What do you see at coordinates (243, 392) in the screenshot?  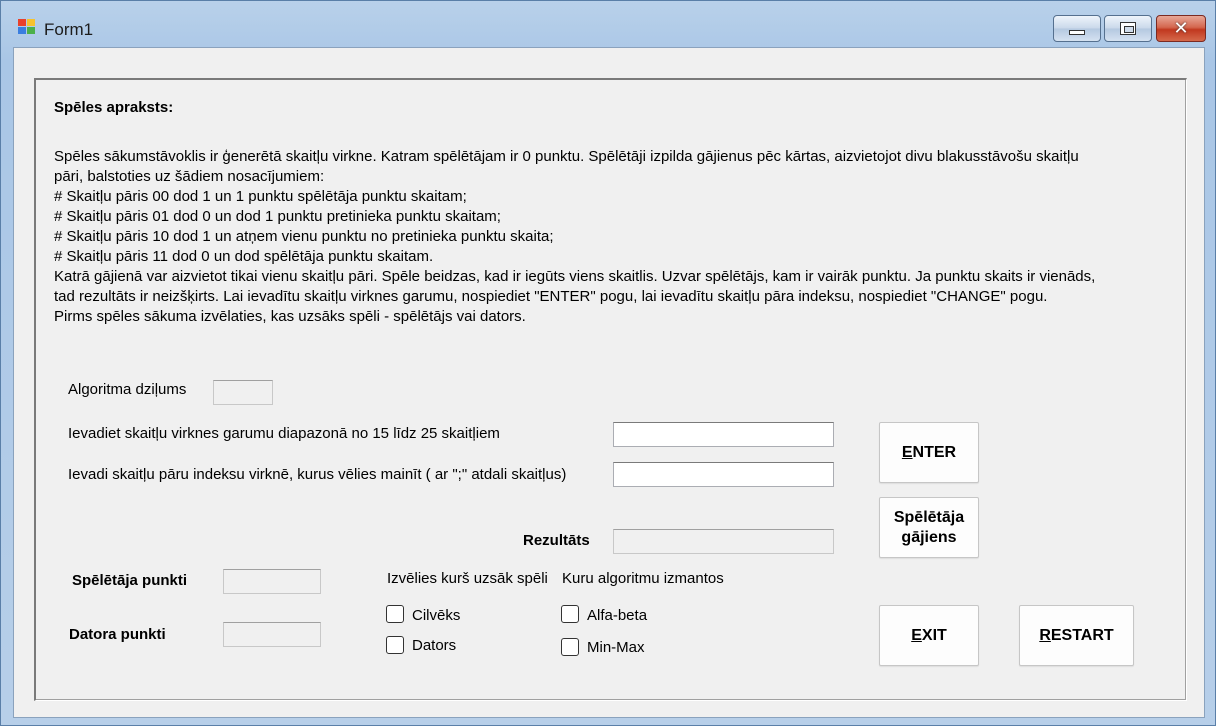 I see `depth-field` at bounding box center [243, 392].